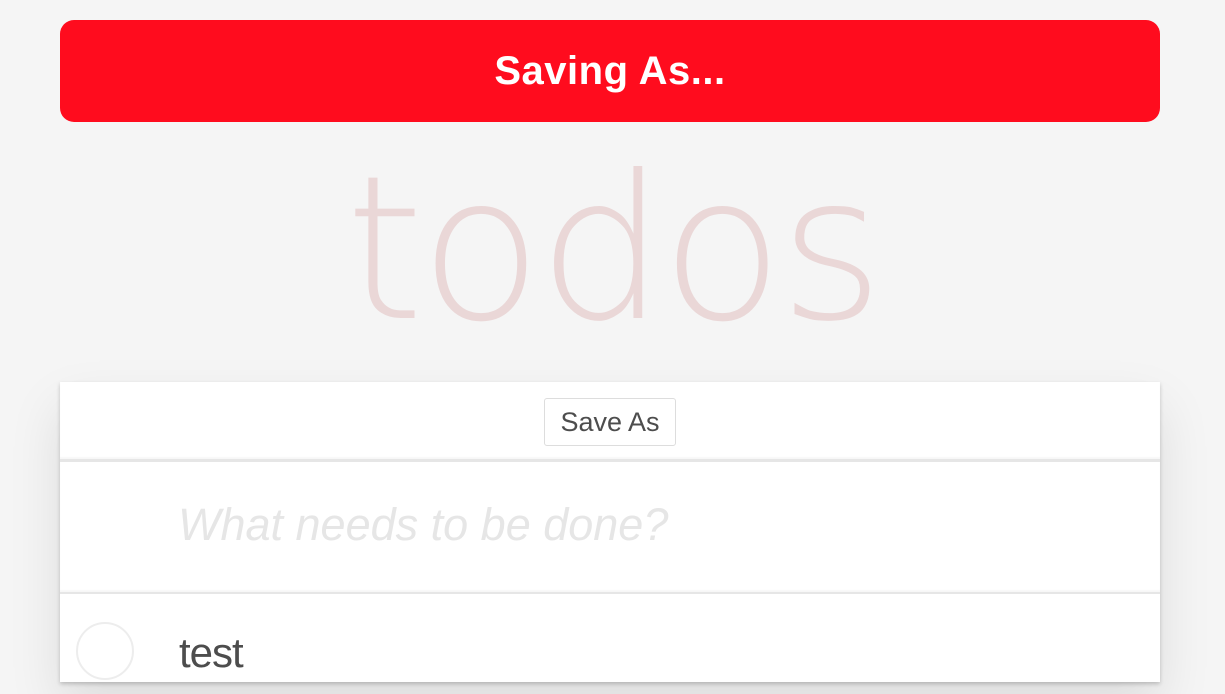 The image size is (1225, 694). I want to click on todo-item: test, so click(610, 644).